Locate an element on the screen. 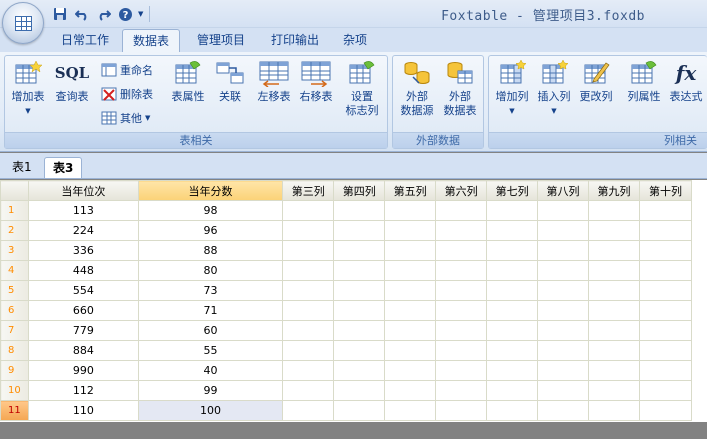 This screenshot has height=439, width=707. cell-score: 60 is located at coordinates (210, 330).